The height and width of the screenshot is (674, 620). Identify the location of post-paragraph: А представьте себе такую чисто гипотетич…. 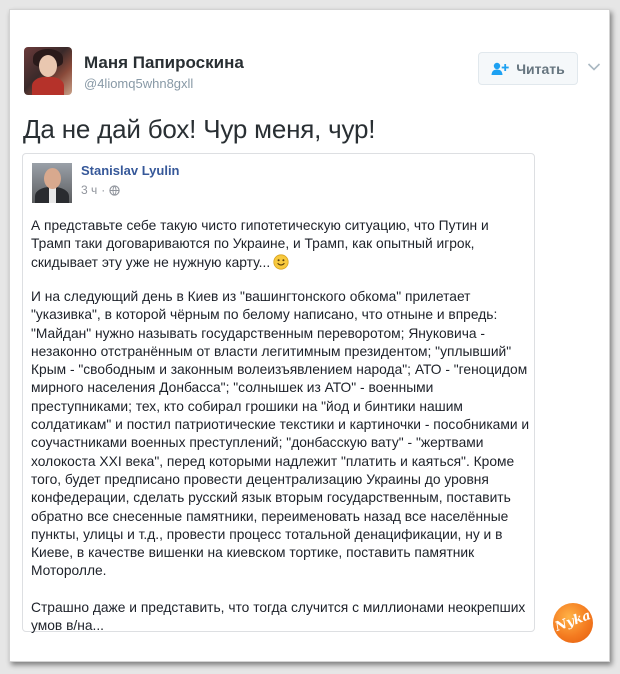
(281, 244).